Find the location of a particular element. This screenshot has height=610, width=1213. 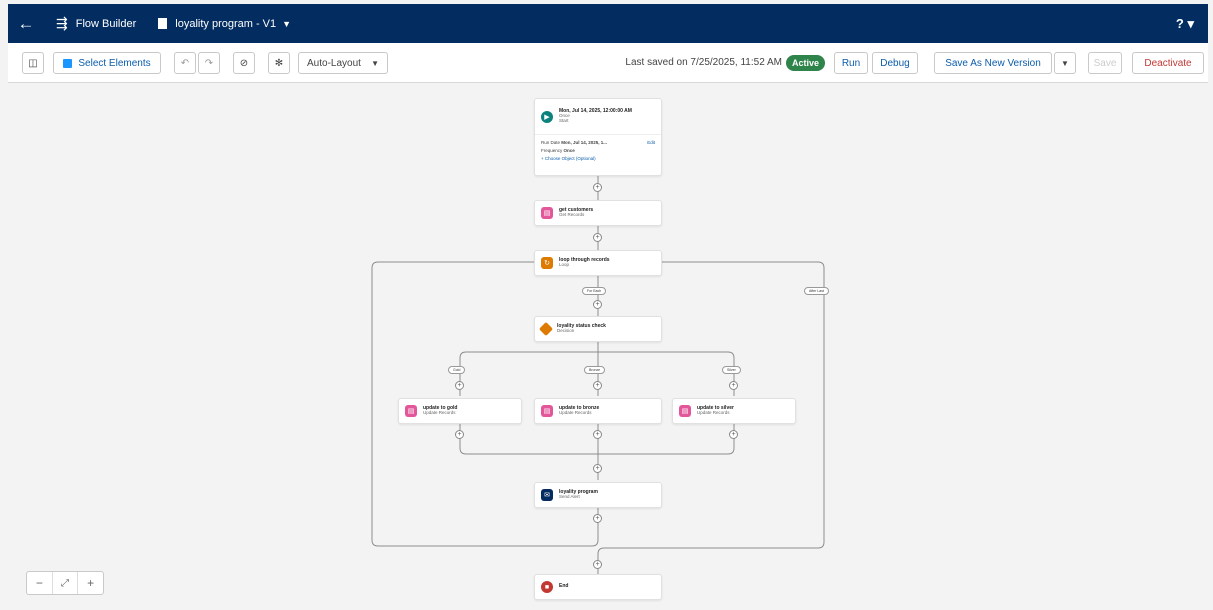

stop-icon: ■ is located at coordinates (547, 587).